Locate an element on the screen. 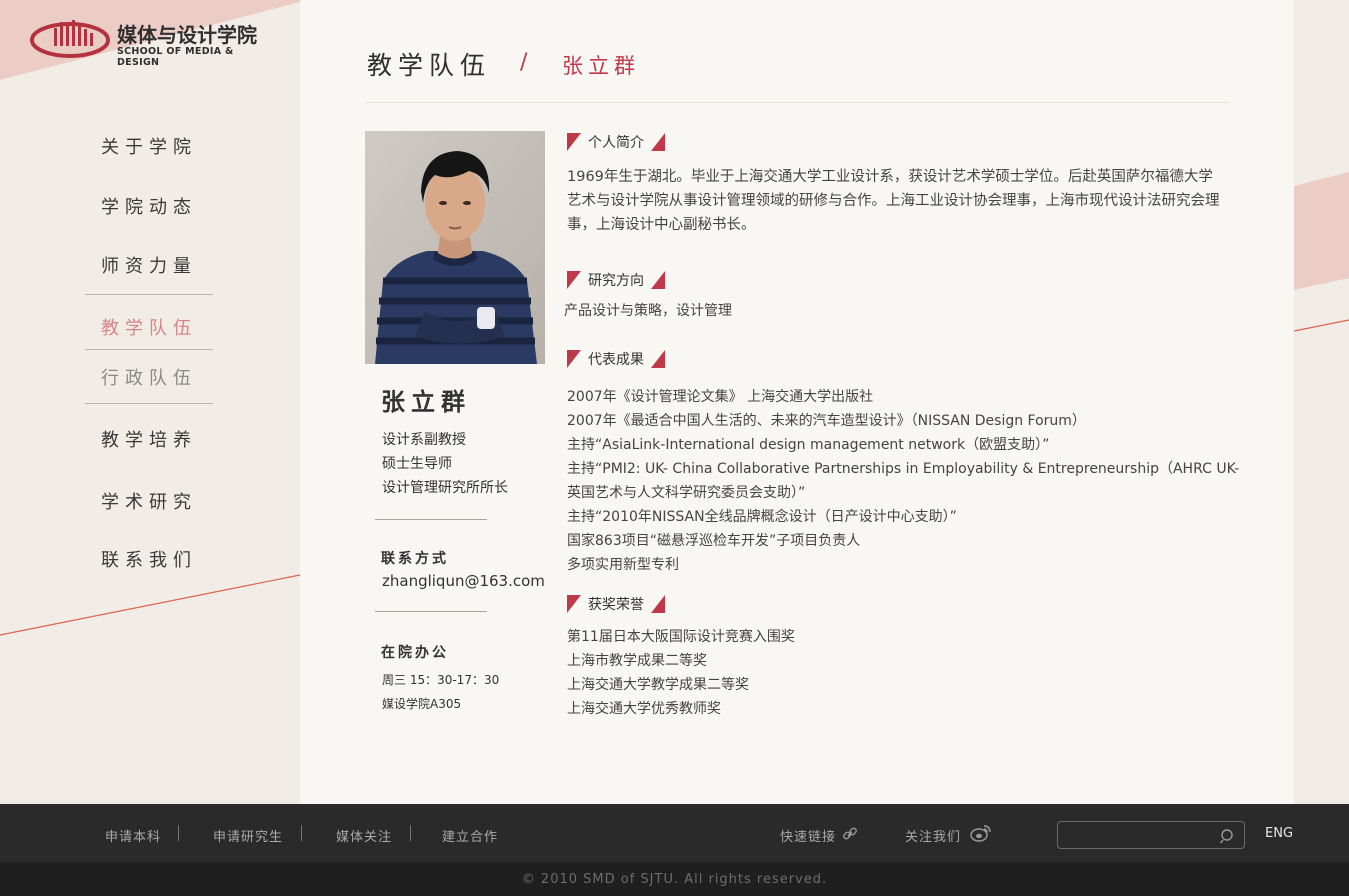 Image resolution: width=1349 pixels, height=896 pixels. office-hours: 周三 15：30-17：30 is located at coordinates (441, 680).